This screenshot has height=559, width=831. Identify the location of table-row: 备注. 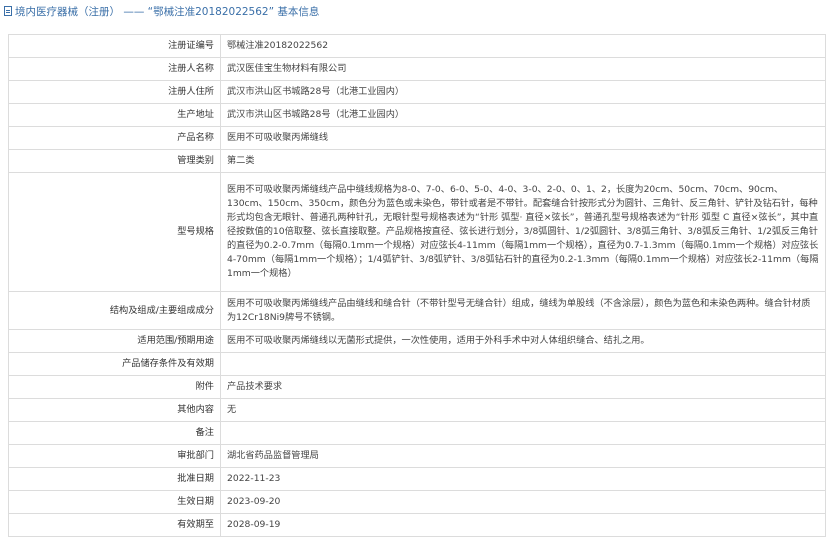
(417, 433).